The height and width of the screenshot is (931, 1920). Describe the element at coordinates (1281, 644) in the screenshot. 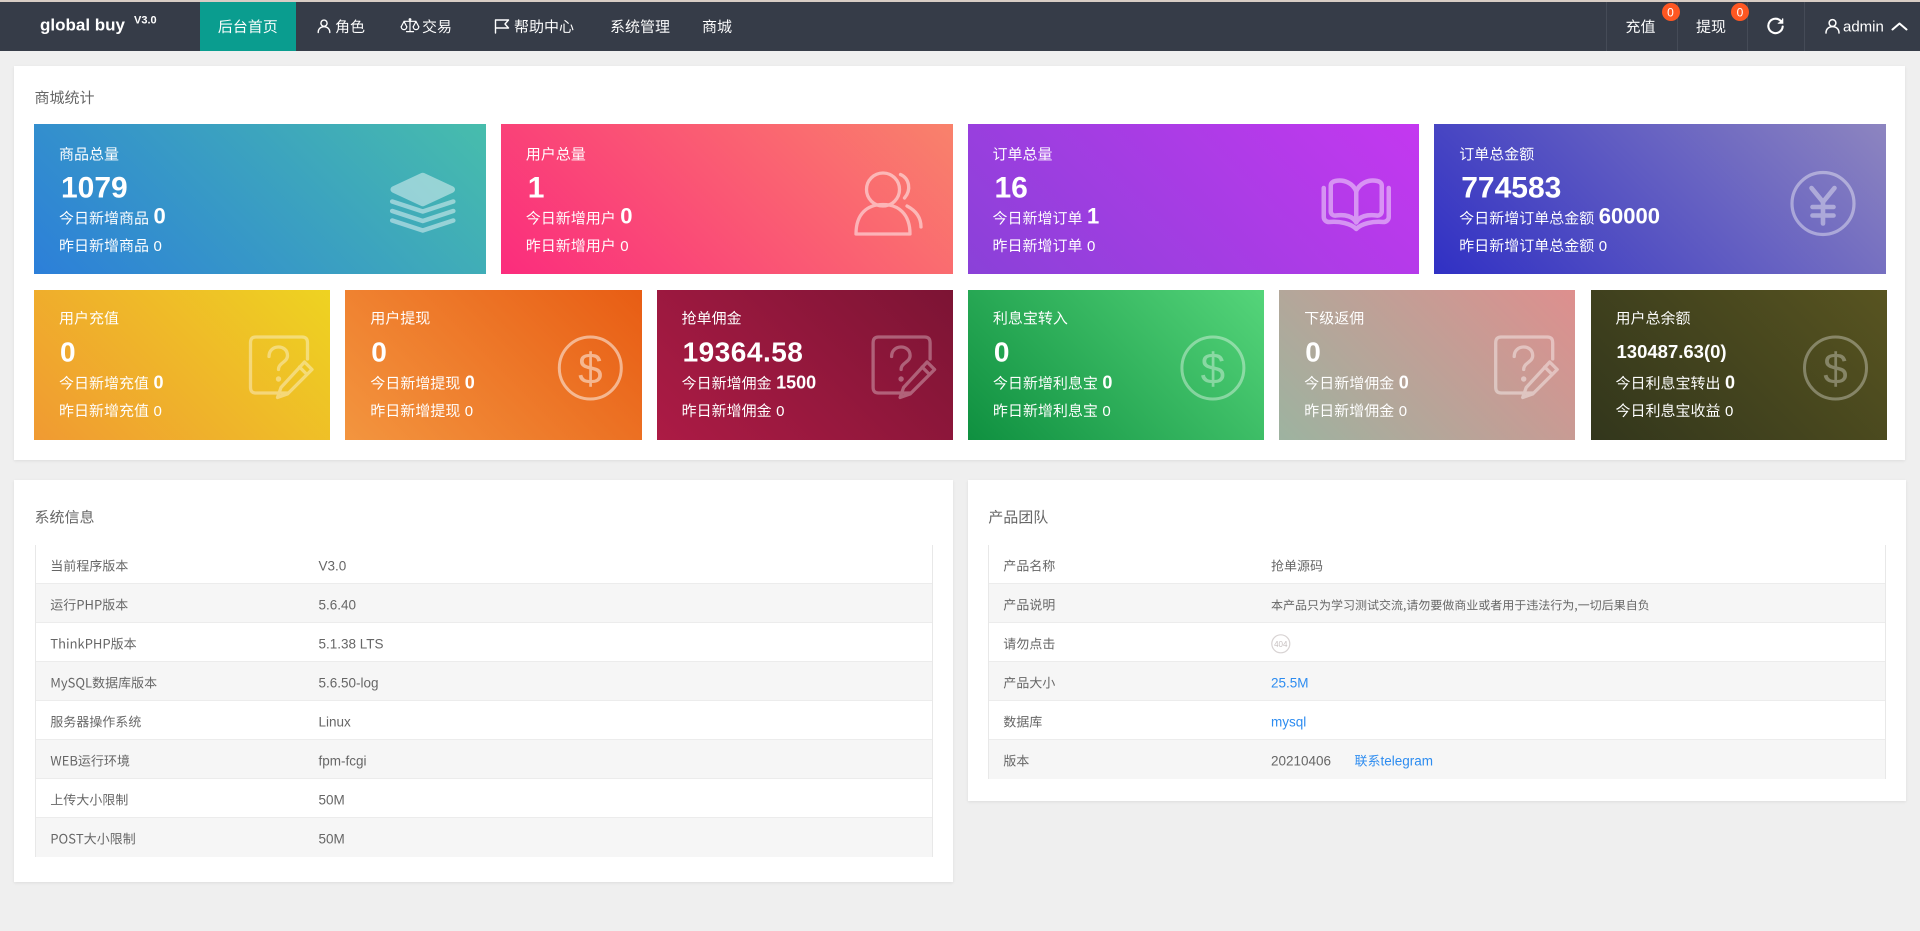

I see `svg-text: 404` at that location.